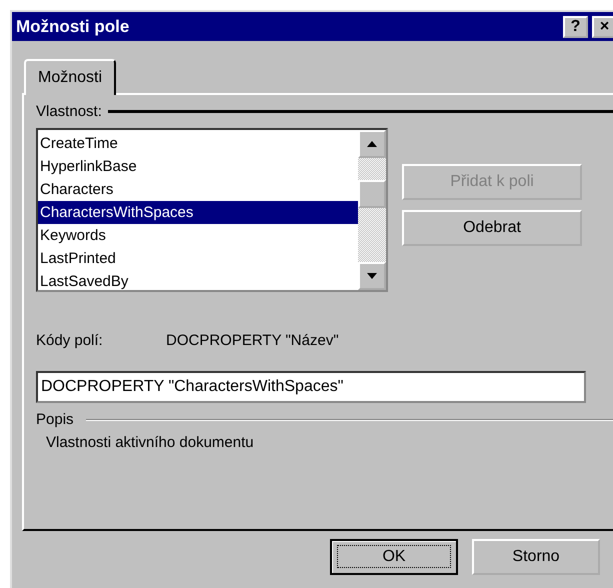 The image size is (613, 588). I want to click on help-button: ?, so click(575, 27).